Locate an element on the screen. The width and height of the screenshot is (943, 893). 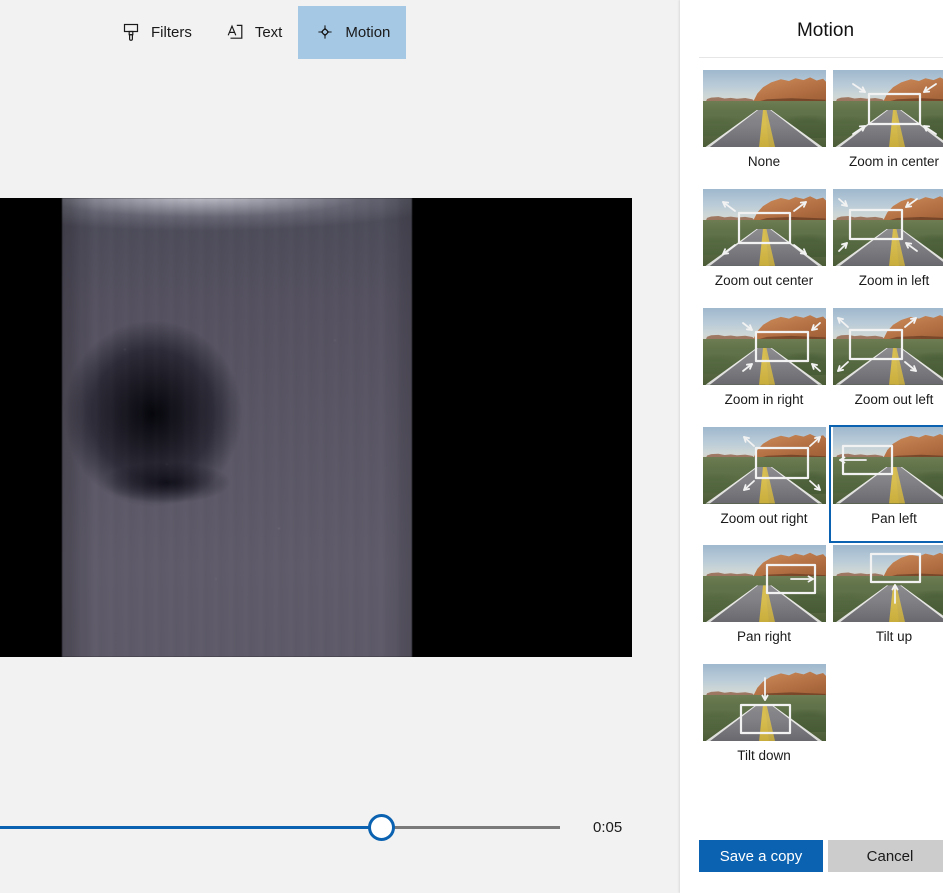
motion-effect-zoom-out-right: Zoom out right is located at coordinates (764, 484).